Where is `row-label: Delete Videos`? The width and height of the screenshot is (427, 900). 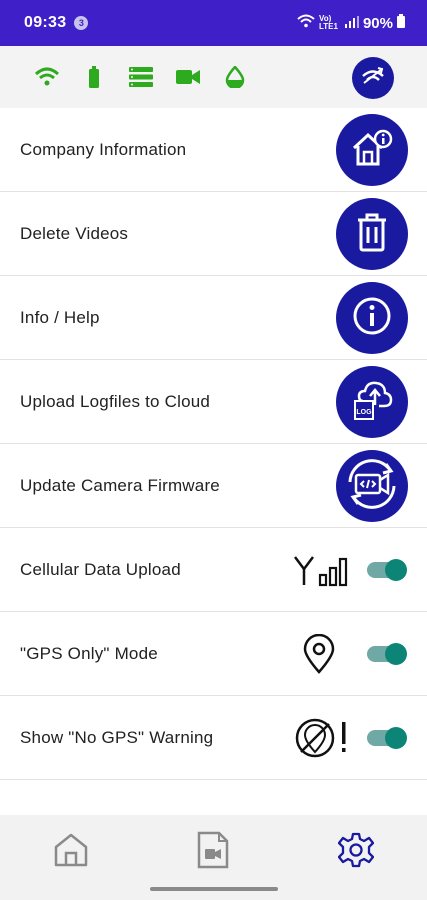
row-label: Delete Videos is located at coordinates (74, 233).